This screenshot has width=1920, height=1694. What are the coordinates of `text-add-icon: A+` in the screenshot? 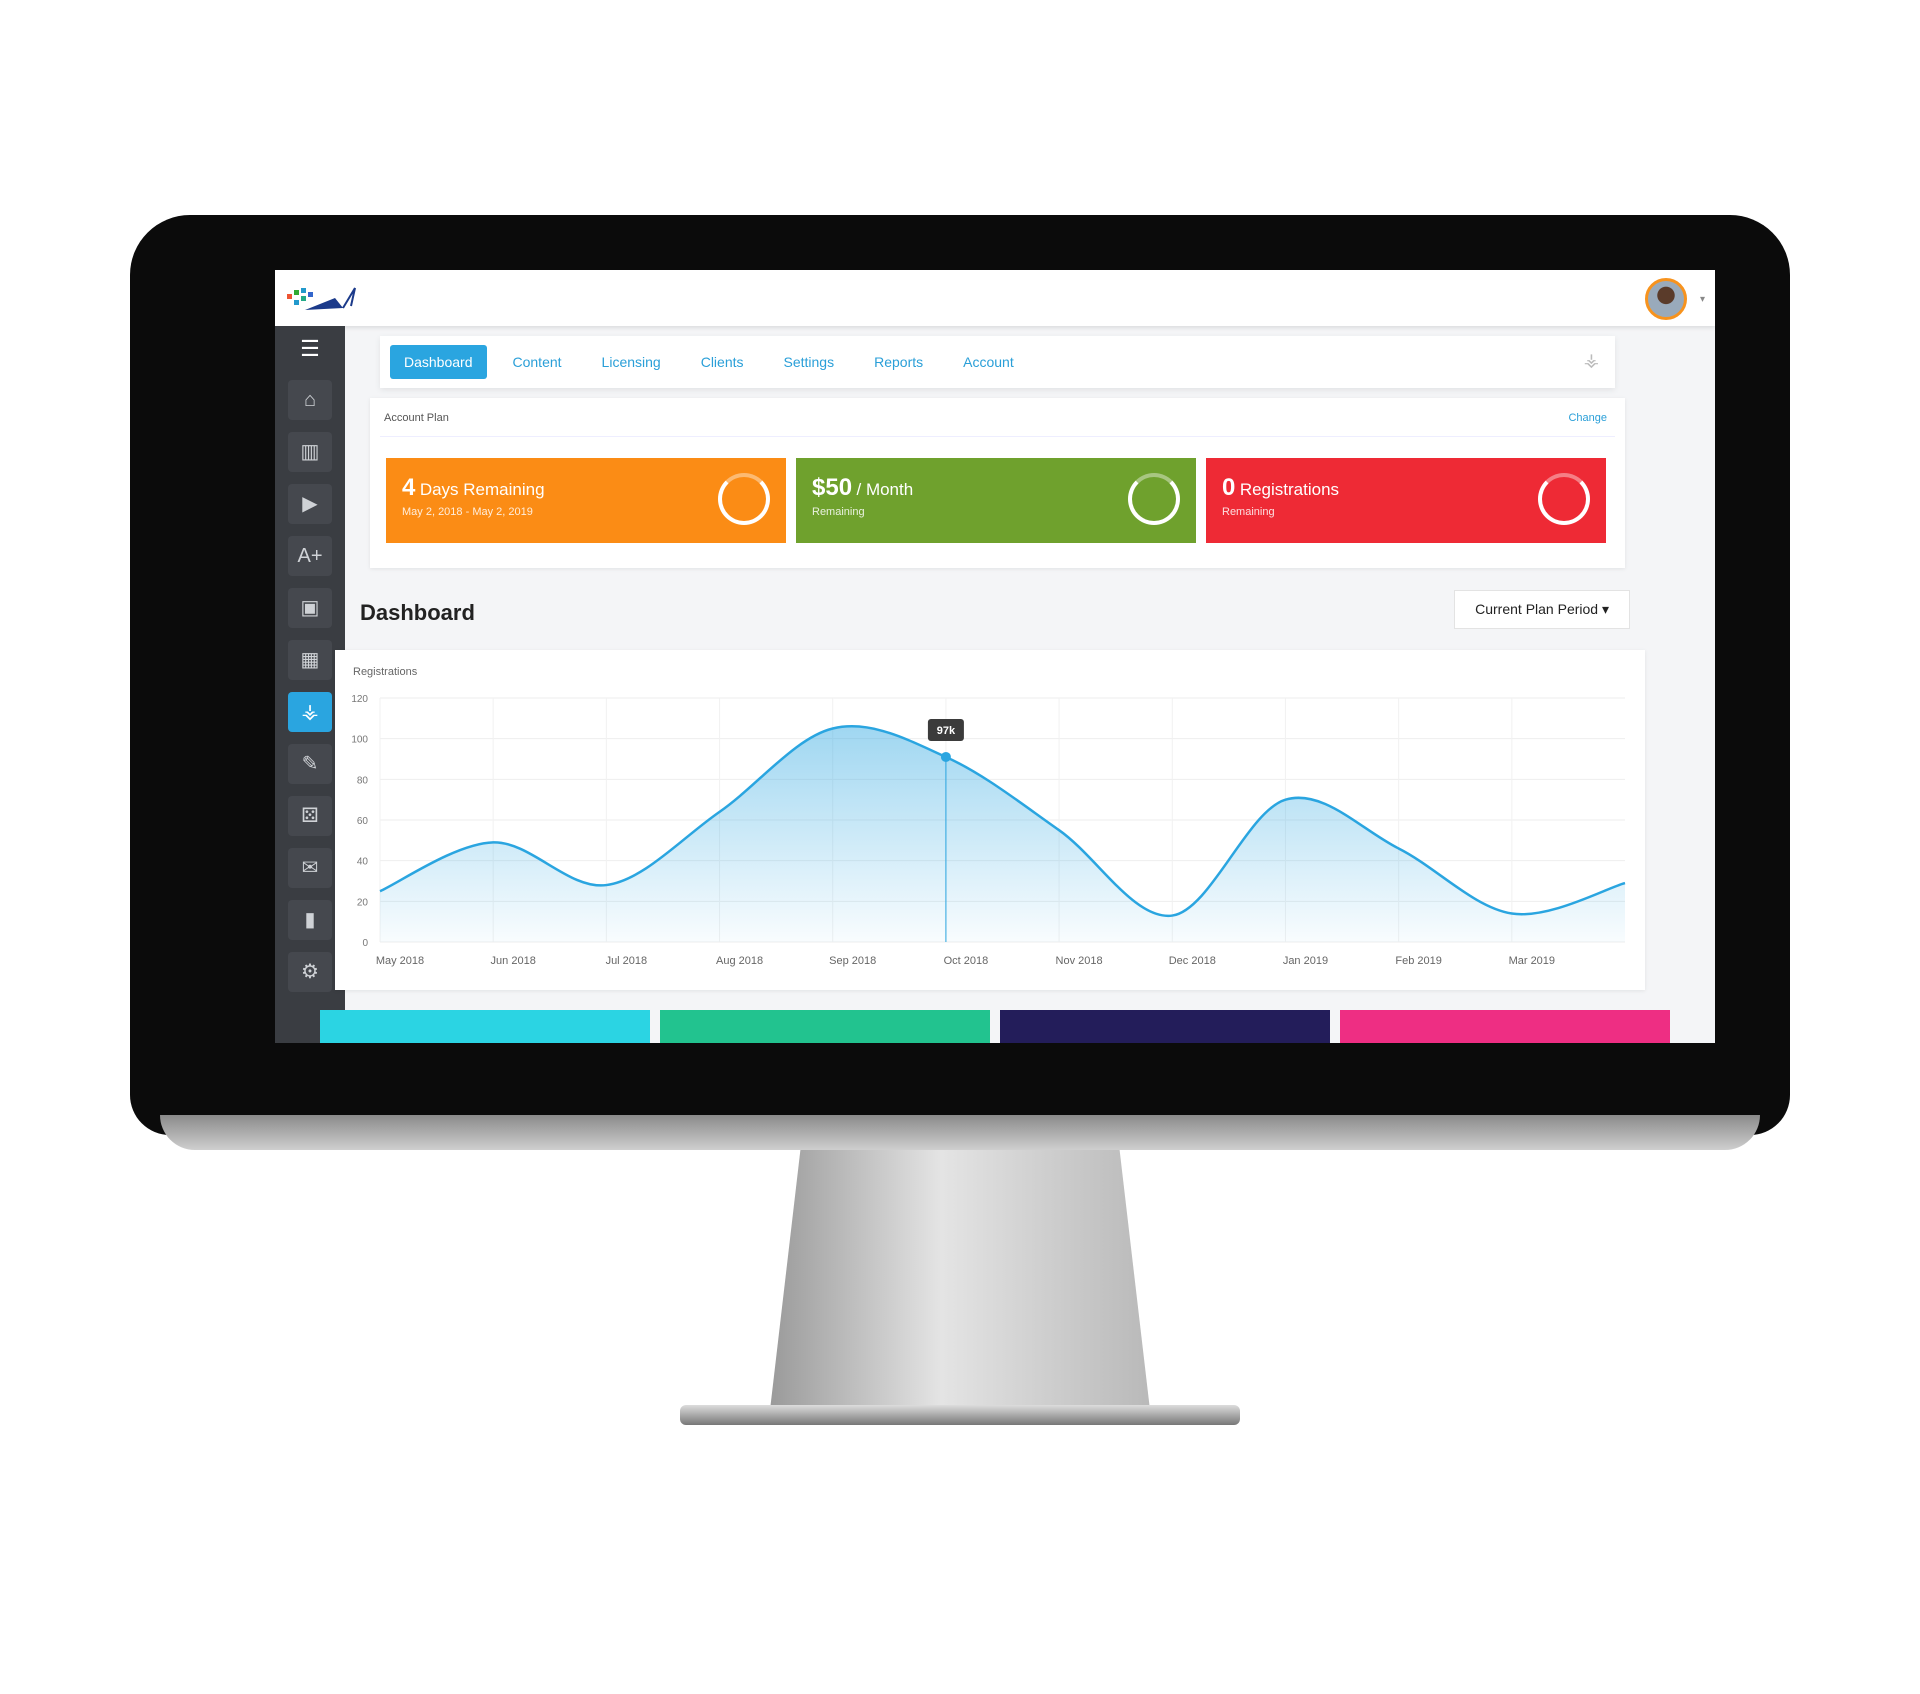 It's located at (310, 556).